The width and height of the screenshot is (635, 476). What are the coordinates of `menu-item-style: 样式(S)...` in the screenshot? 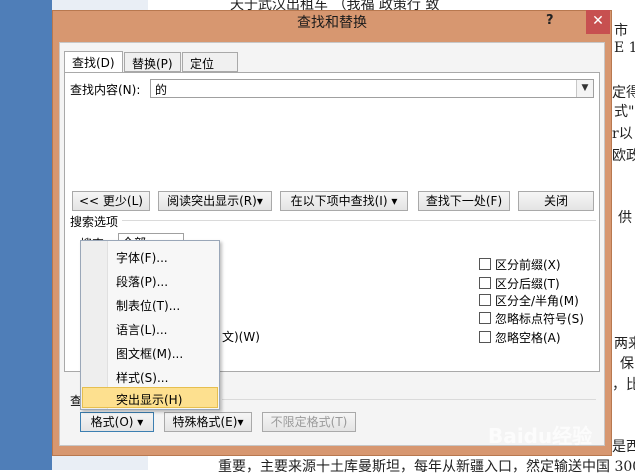 It's located at (142, 377).